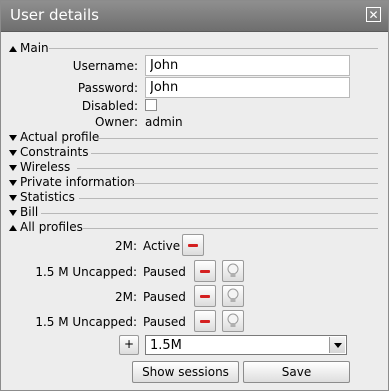  Describe the element at coordinates (107, 88) in the screenshot. I see `password-label: Password:` at that location.